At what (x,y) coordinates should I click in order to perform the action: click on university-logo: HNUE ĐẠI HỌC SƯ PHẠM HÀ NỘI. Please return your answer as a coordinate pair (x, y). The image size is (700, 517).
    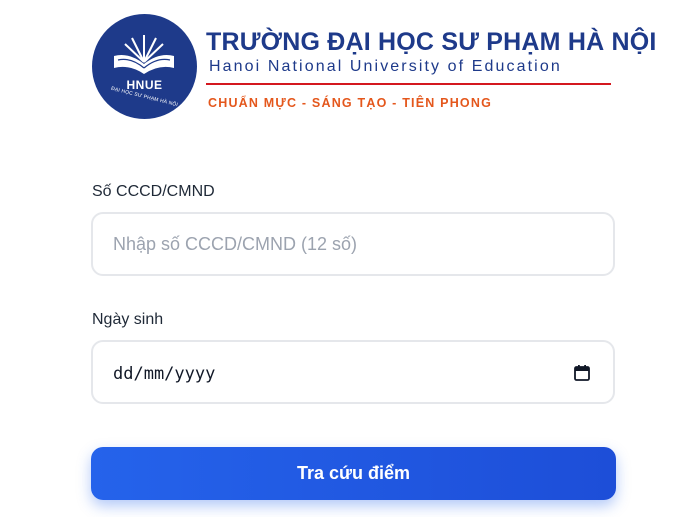
    Looking at the image, I should click on (144, 66).